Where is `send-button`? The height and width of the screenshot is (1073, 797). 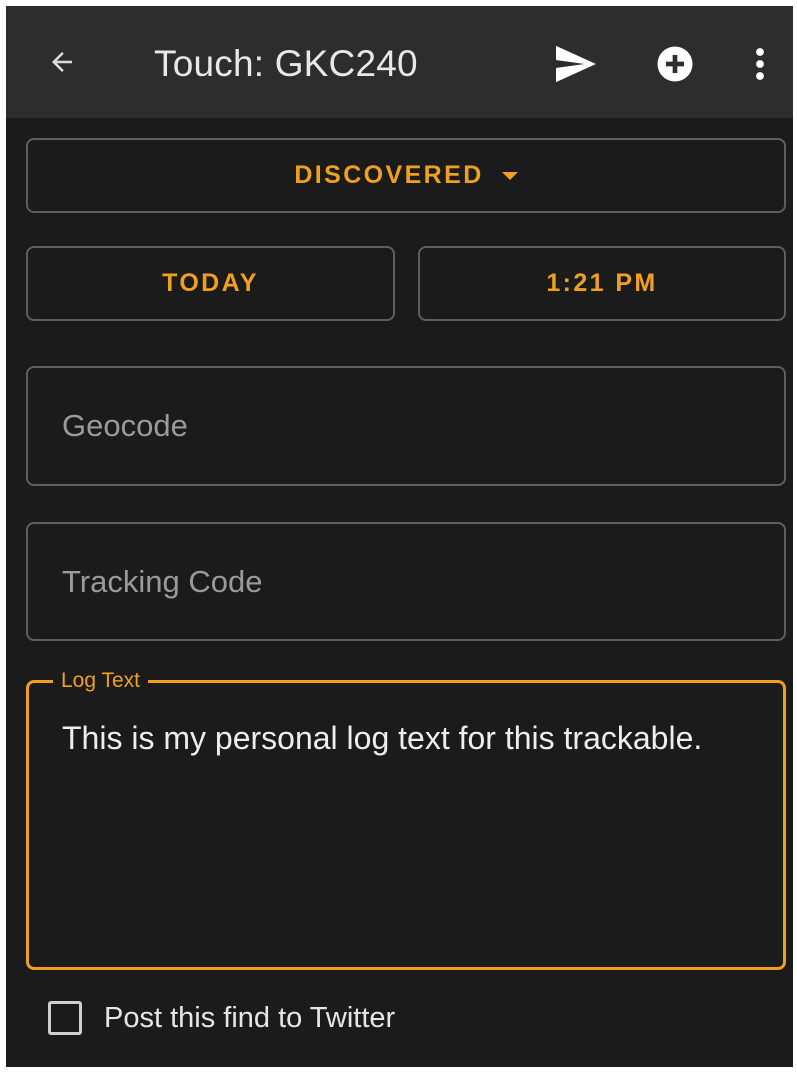 send-button is located at coordinates (576, 66).